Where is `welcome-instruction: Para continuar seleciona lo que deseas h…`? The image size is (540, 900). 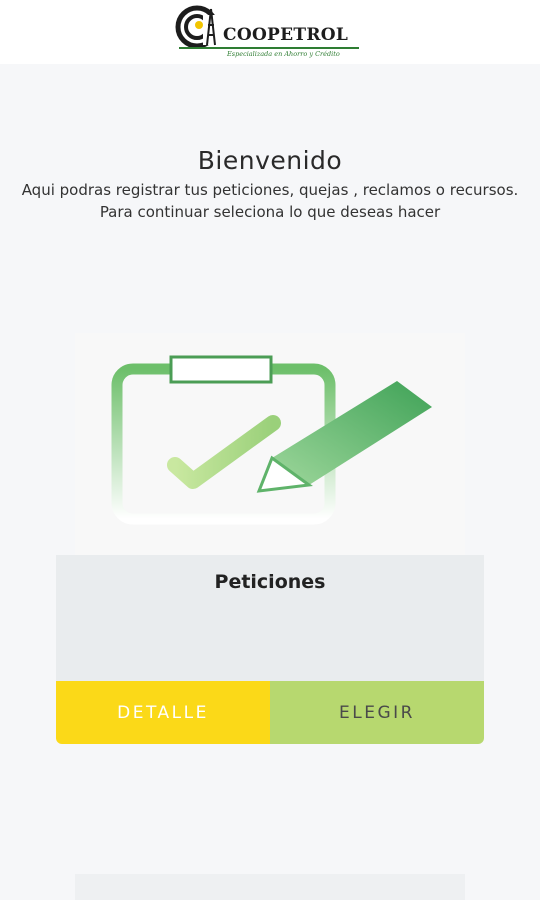
welcome-instruction: Para continuar seleciona lo que deseas h… is located at coordinates (270, 212).